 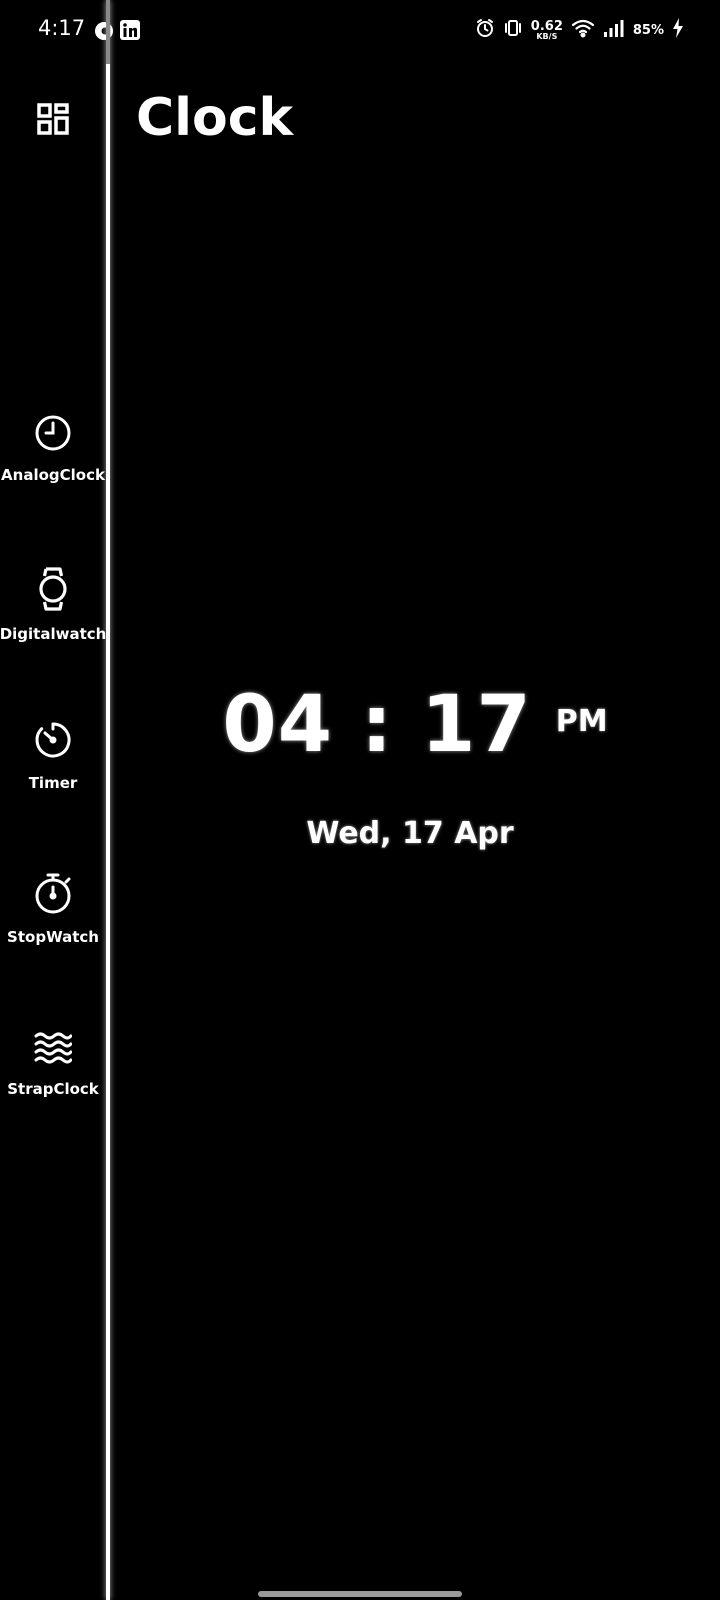 What do you see at coordinates (277, 725) in the screenshot?
I see `clock-hours: 04` at bounding box center [277, 725].